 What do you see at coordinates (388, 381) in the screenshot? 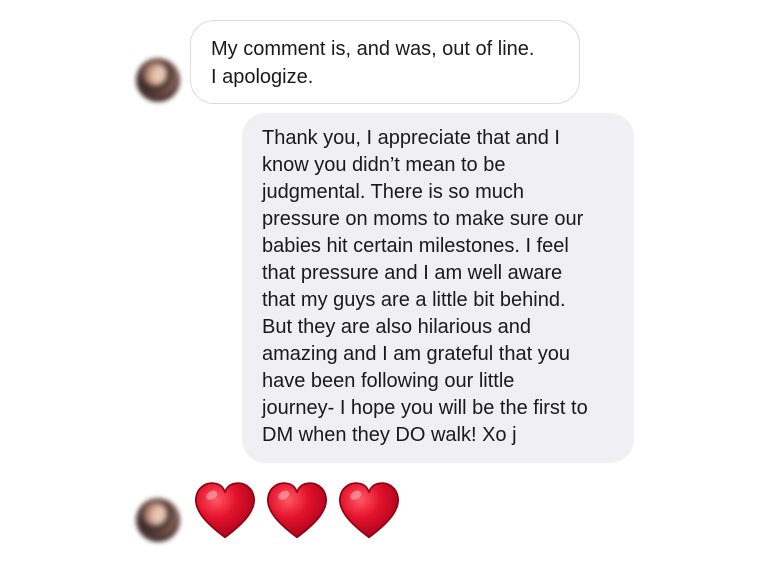
I see `message-text-line: have been following our little` at bounding box center [388, 381].